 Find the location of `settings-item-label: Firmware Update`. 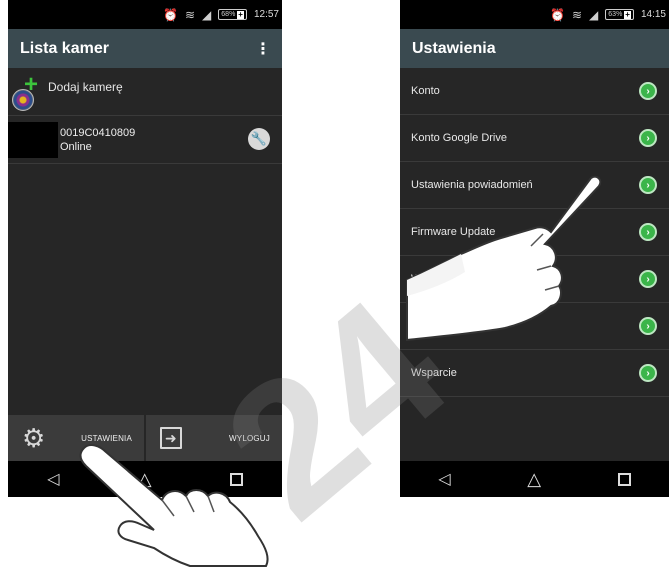

settings-item-label: Firmware Update is located at coordinates (453, 232).